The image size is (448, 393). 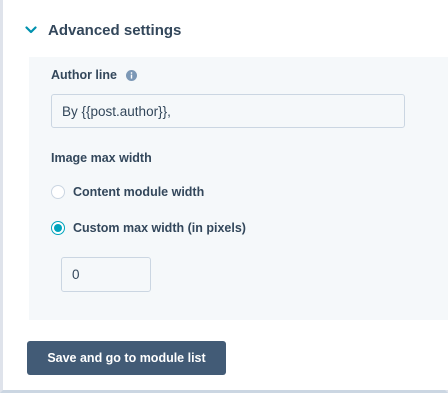 I want to click on radio-custom-max-width: Custom max width (in pixels), so click(x=148, y=228).